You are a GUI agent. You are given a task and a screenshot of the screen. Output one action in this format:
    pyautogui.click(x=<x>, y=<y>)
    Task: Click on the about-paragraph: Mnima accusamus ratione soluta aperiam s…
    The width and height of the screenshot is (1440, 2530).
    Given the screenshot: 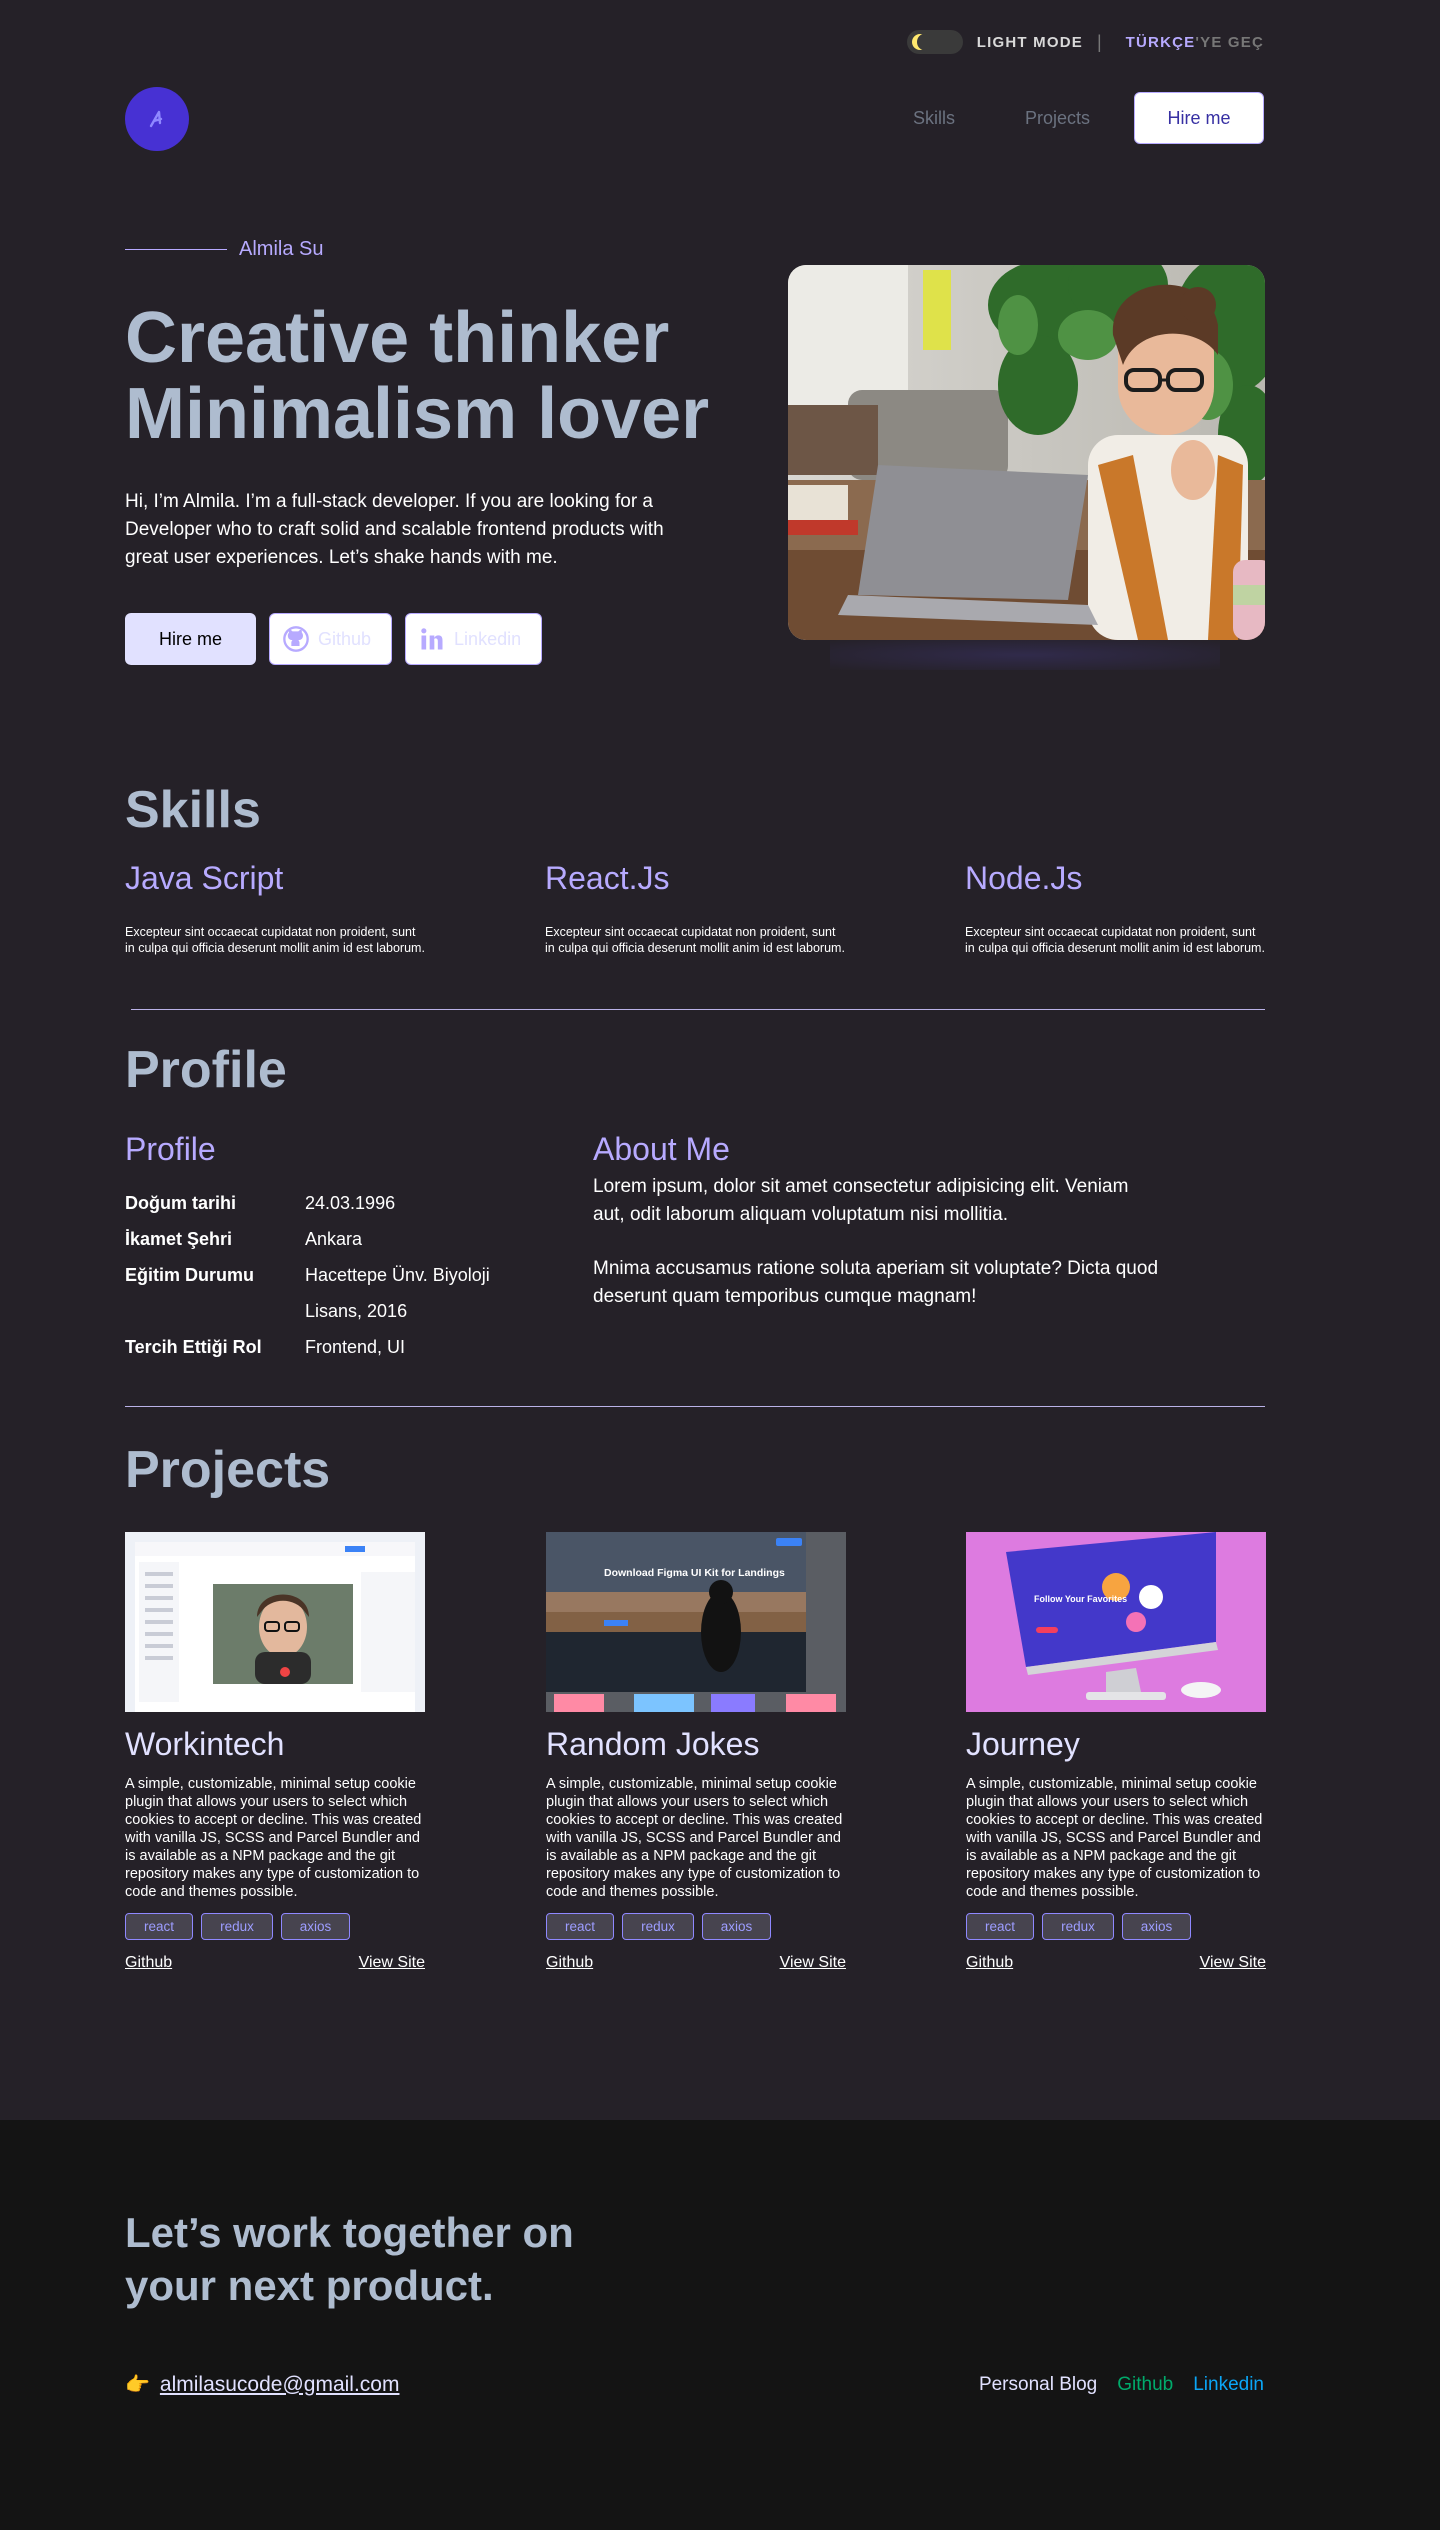 What is the action you would take?
    pyautogui.click(x=876, y=1282)
    